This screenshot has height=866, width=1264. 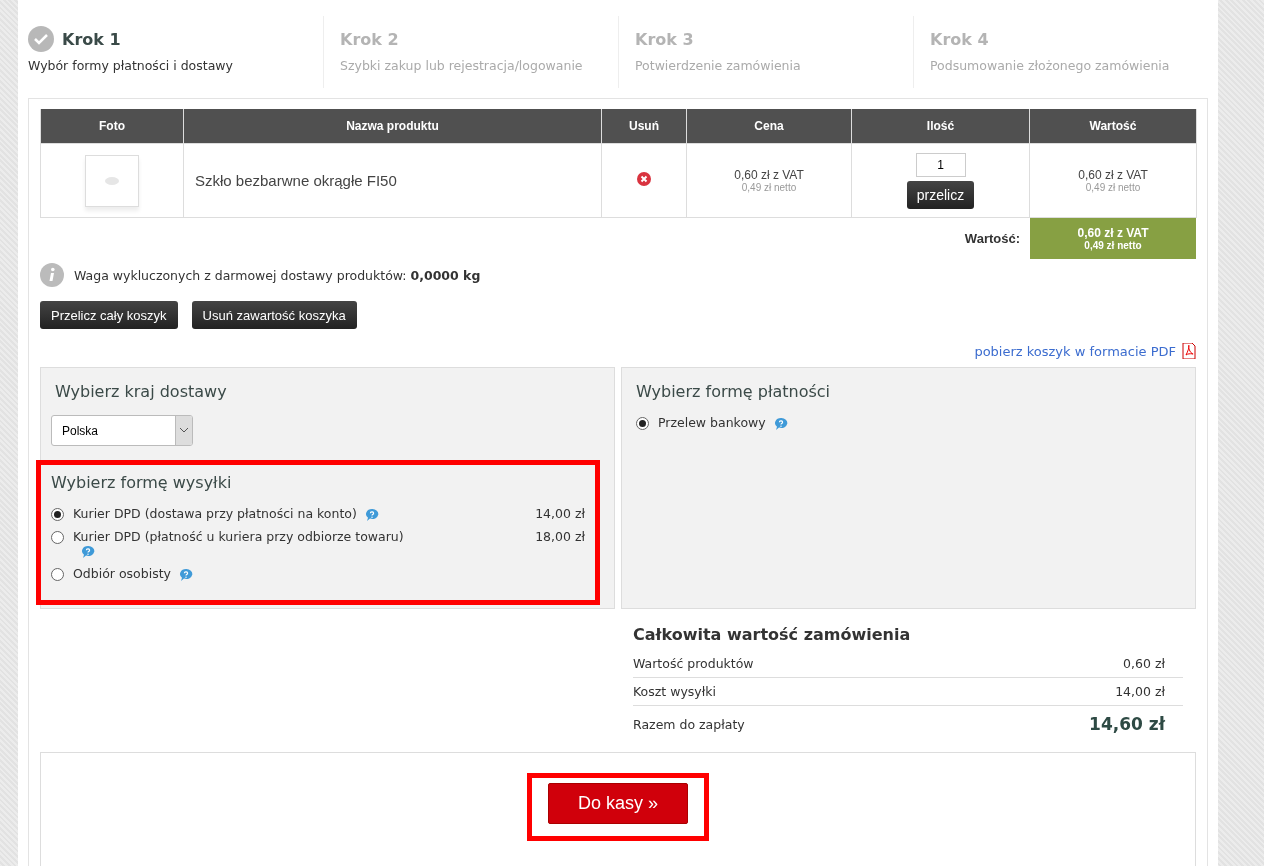 What do you see at coordinates (940, 164) in the screenshot?
I see `quantity-field: 1` at bounding box center [940, 164].